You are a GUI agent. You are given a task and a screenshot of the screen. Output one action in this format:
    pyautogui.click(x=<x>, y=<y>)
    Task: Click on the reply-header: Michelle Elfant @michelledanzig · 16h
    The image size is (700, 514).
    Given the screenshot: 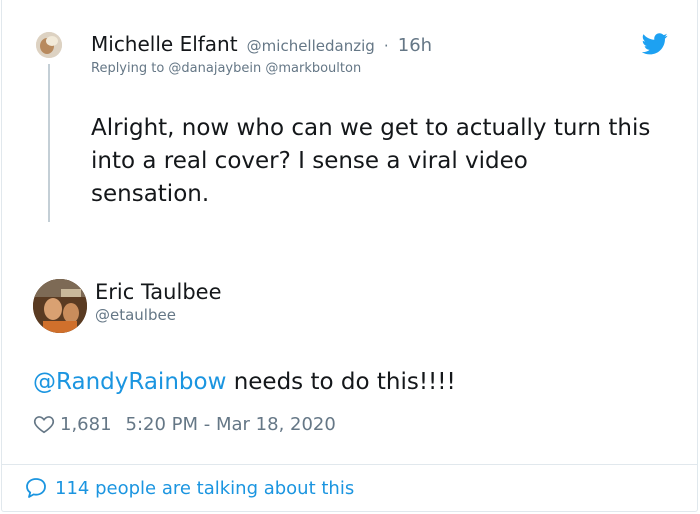 What is the action you would take?
    pyautogui.click(x=261, y=44)
    